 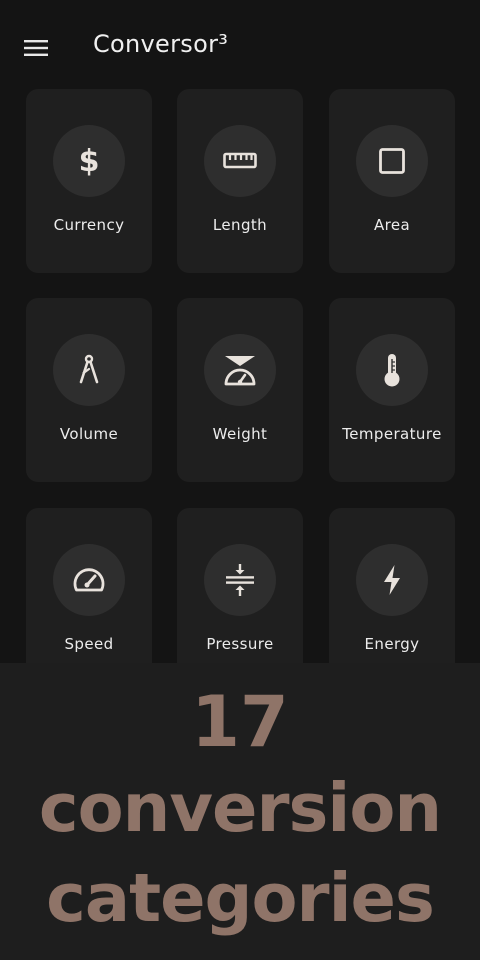 I want to click on category-label: Length, so click(x=240, y=225).